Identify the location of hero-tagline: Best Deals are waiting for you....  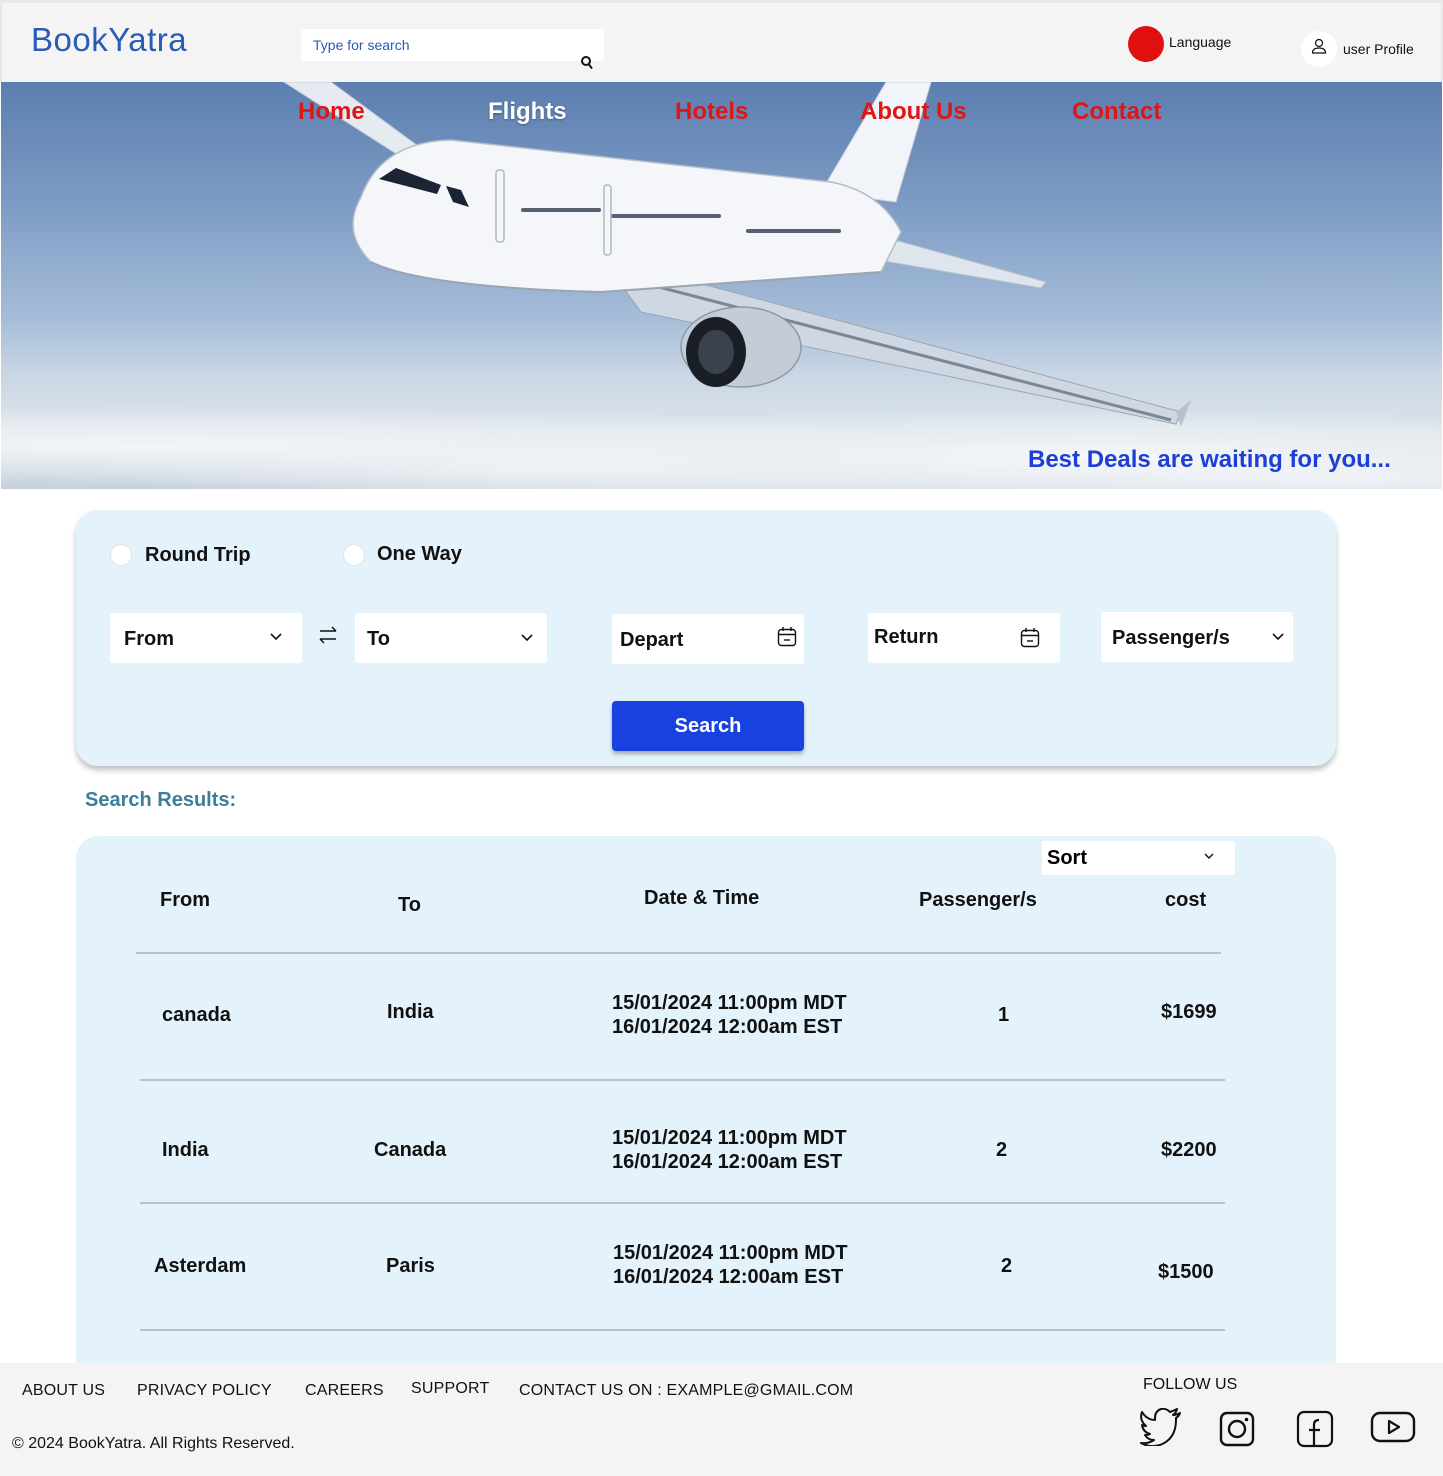
(1209, 459).